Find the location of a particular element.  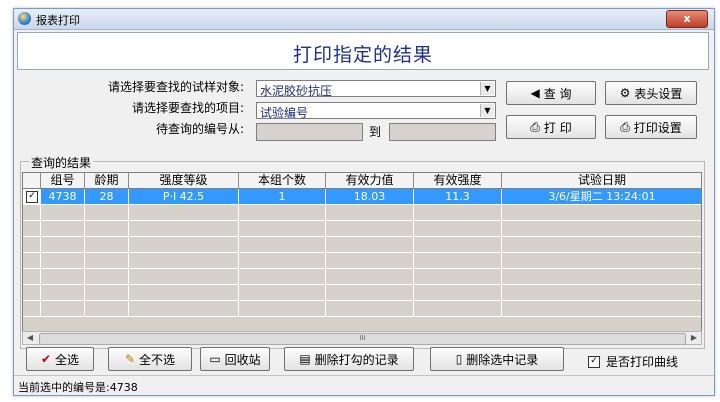

header-band: 打印指定的结果 is located at coordinates (363, 51).